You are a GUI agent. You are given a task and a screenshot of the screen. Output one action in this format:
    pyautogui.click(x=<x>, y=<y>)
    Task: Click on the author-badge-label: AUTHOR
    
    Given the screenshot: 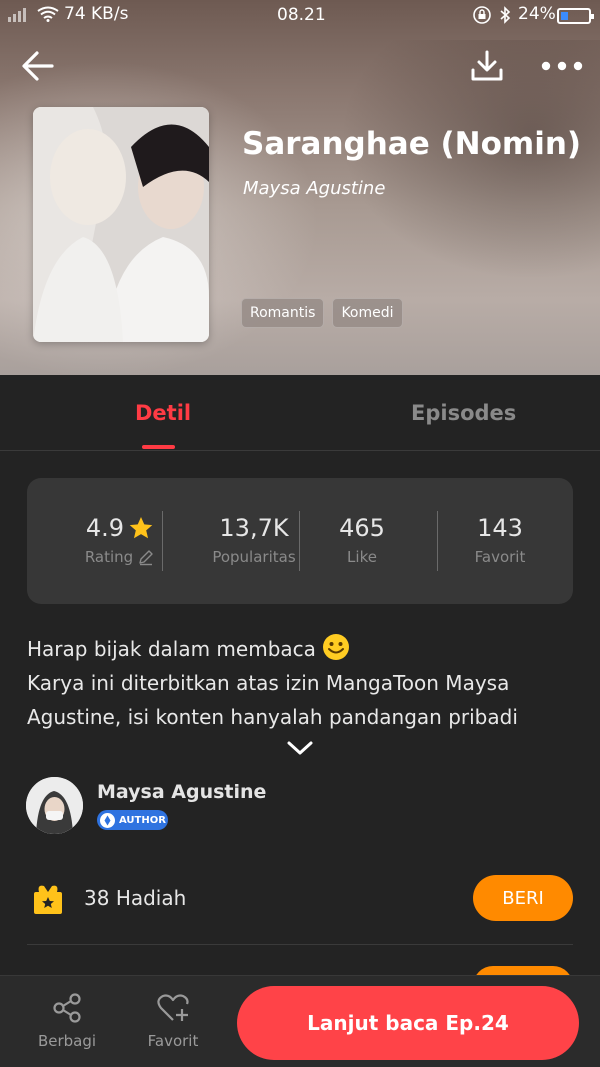 What is the action you would take?
    pyautogui.click(x=142, y=820)
    